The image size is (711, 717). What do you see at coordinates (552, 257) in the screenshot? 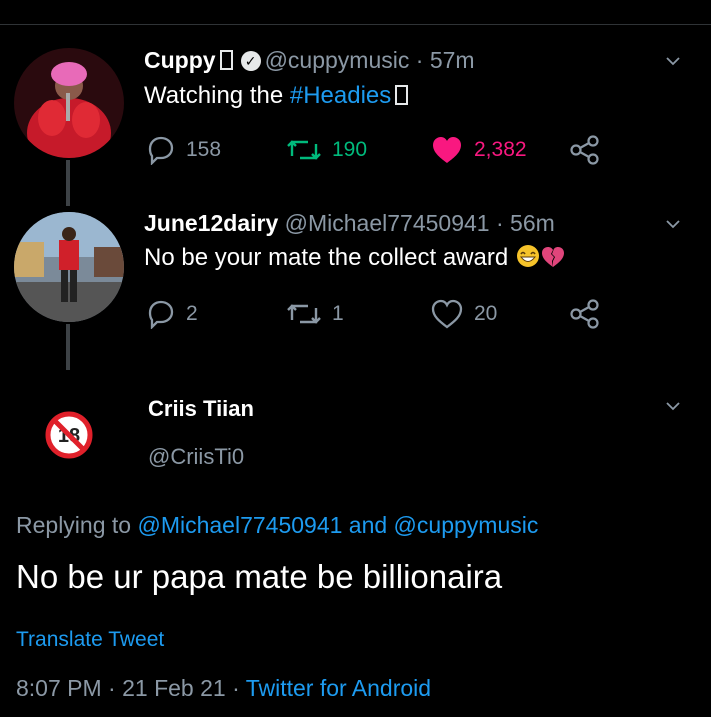
I see `broken-heart-icon` at bounding box center [552, 257].